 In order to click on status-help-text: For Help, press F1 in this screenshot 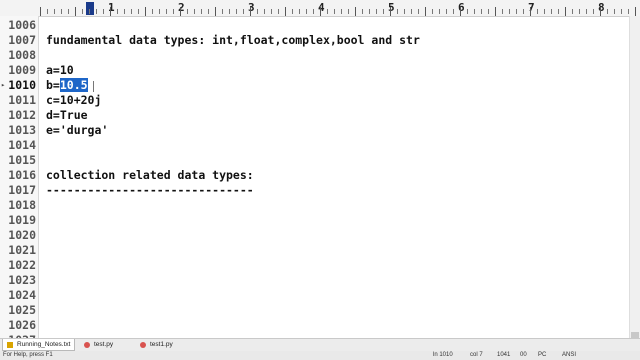, I will do `click(28, 355)`.